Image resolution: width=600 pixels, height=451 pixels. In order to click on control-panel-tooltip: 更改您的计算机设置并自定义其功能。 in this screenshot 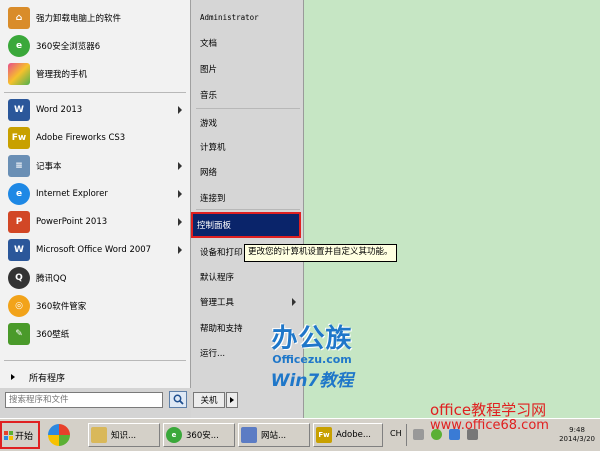, I will do `click(320, 253)`.